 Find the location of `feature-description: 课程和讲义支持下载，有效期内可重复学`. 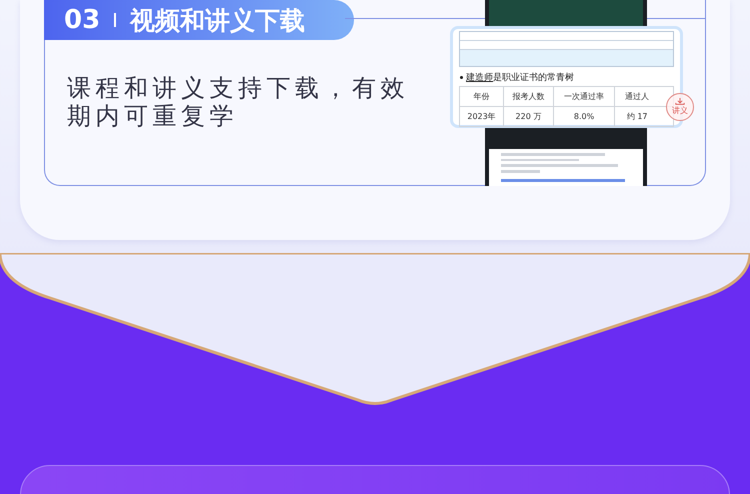

feature-description: 课程和讲义支持下载，有效期内可重复学 is located at coordinates (238, 102).